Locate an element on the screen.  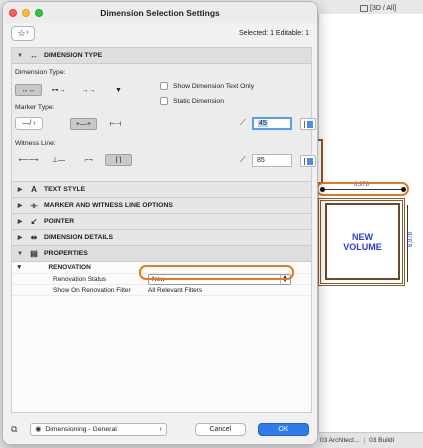
witness-line-label: Witness Line: is located at coordinates (35, 143).